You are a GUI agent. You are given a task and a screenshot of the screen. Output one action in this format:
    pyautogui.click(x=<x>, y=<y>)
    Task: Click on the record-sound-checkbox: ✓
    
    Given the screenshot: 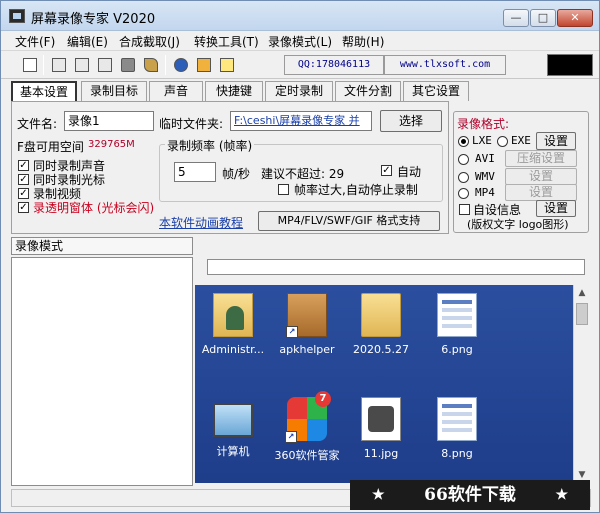 What is the action you would take?
    pyautogui.click(x=23, y=165)
    